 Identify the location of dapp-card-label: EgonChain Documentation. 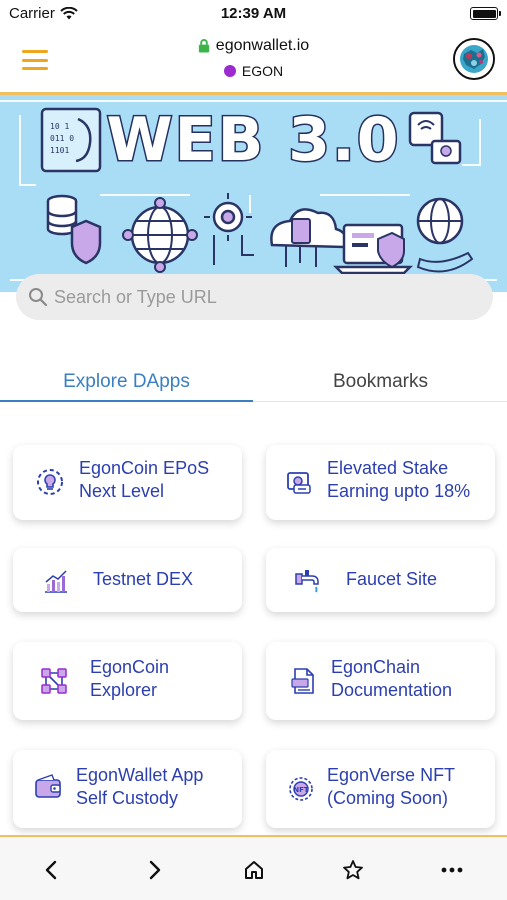
(392, 678).